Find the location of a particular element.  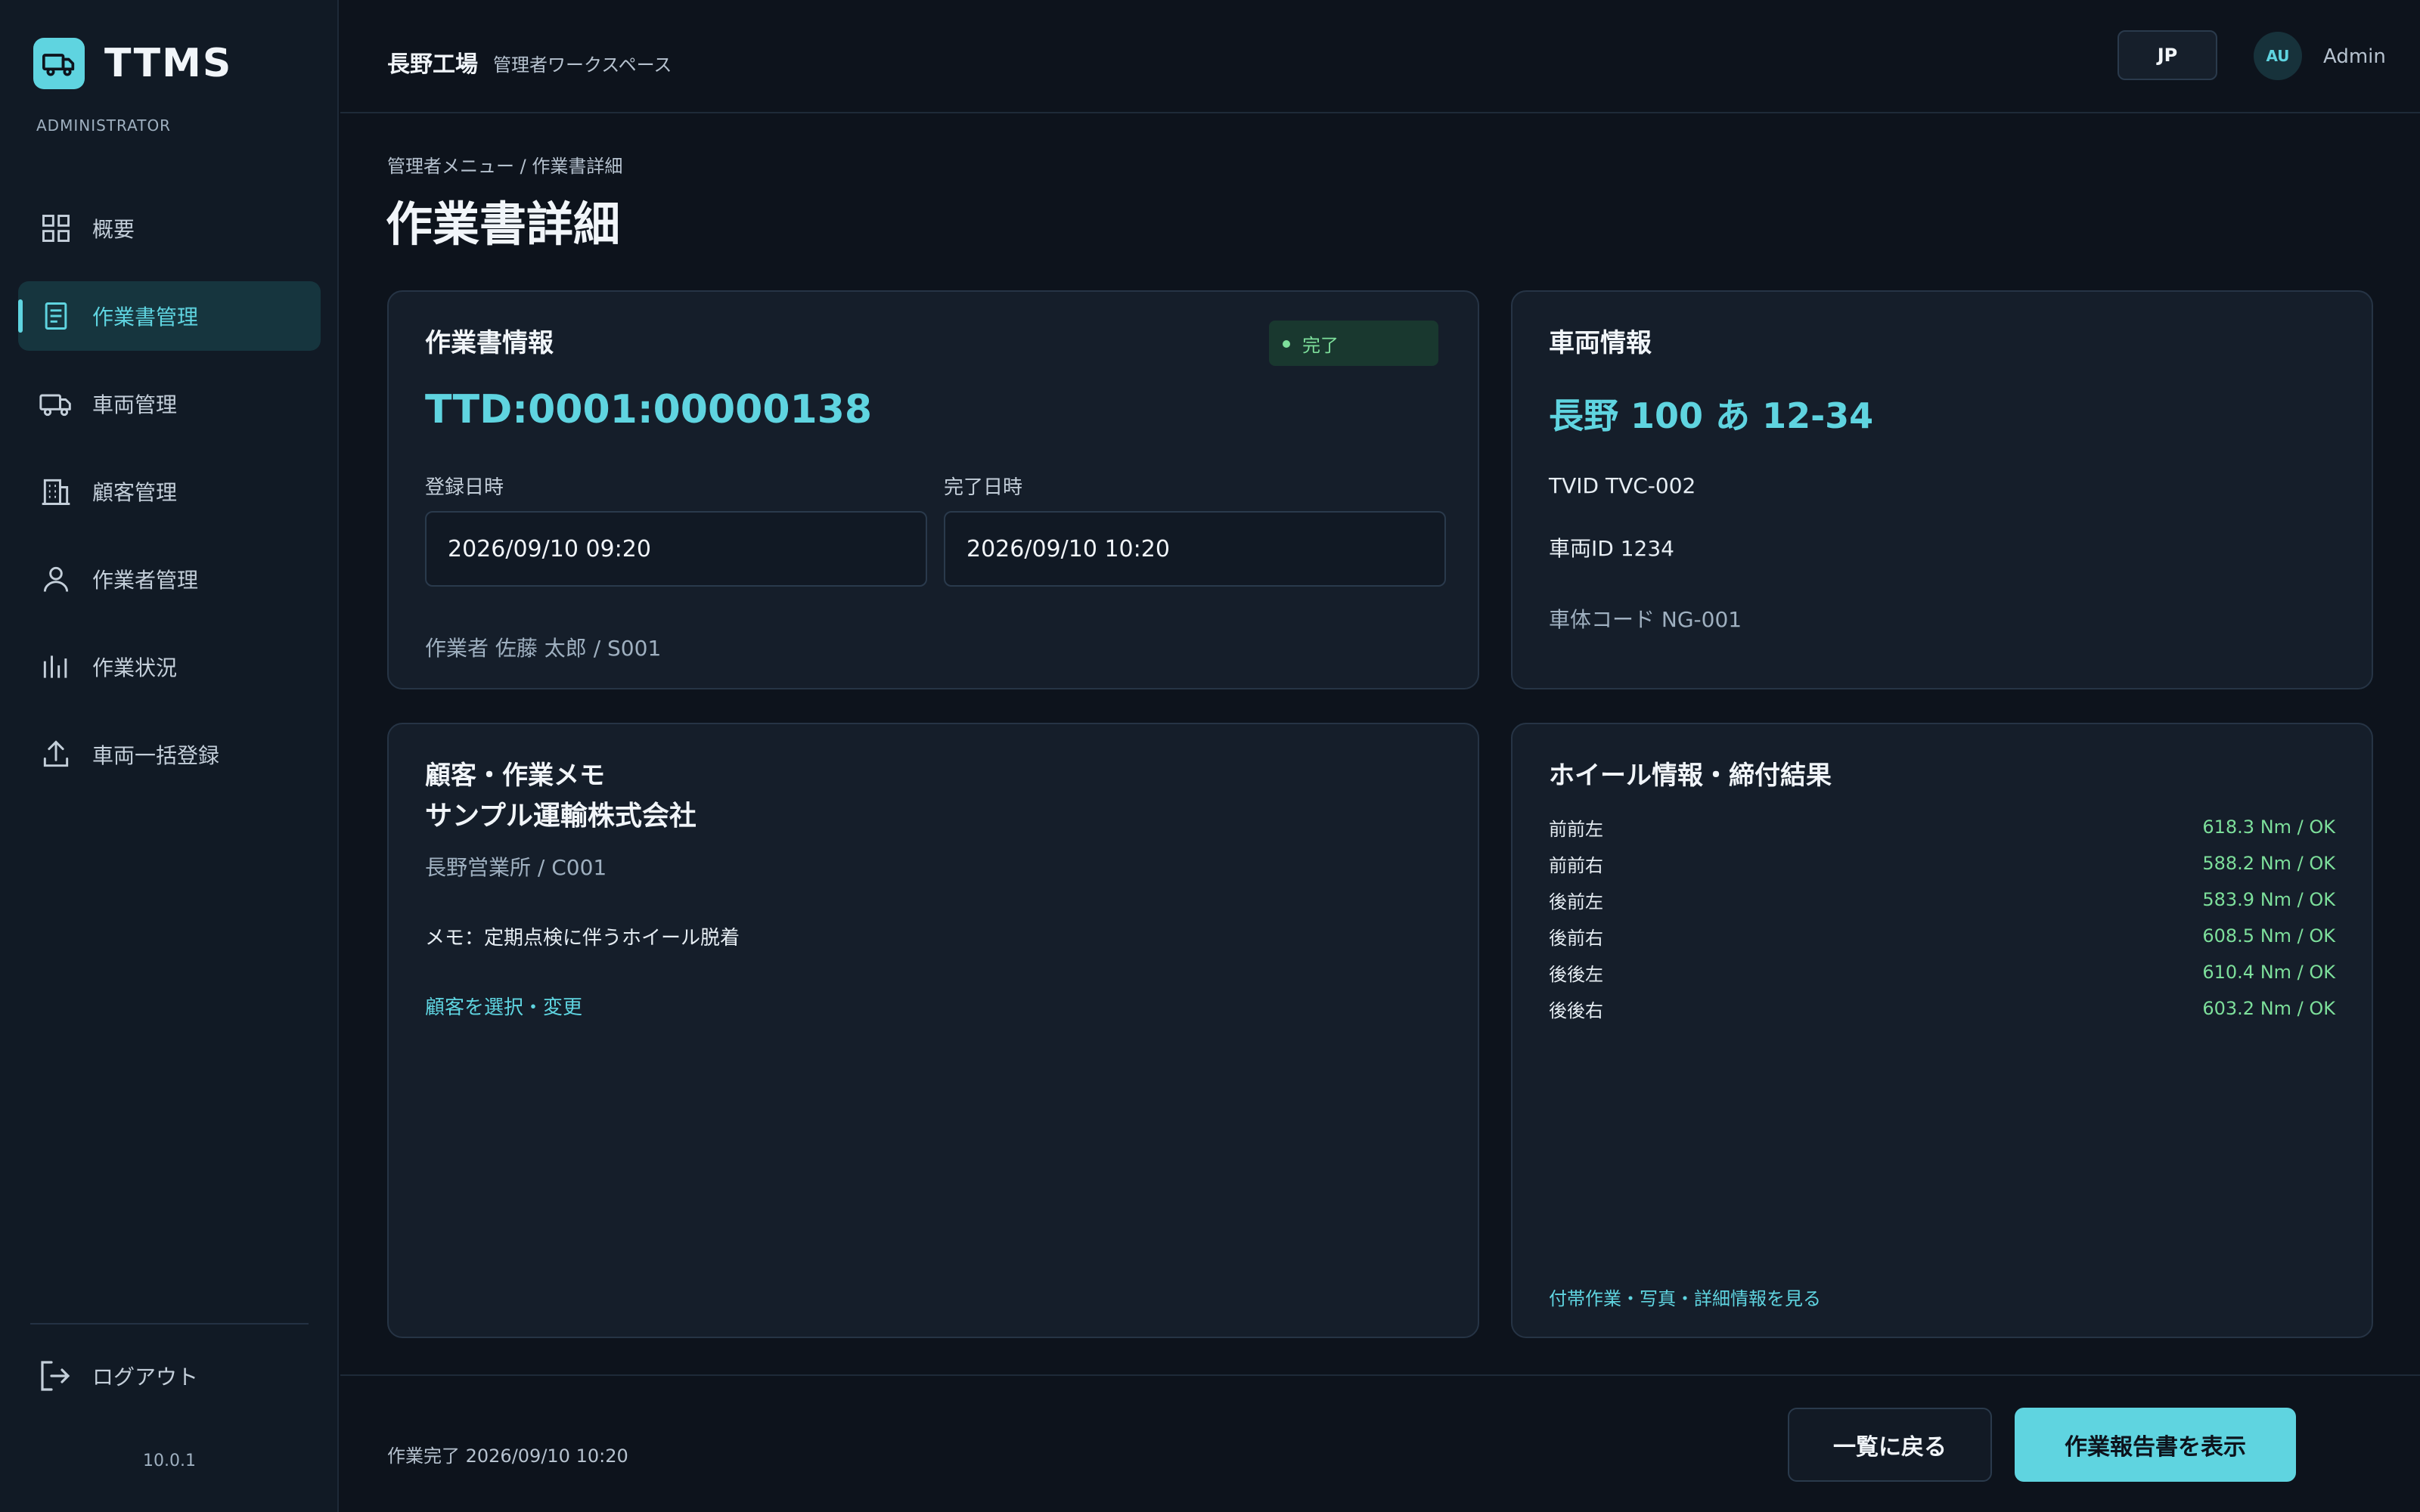

sidebar-item-label: 車両管理 is located at coordinates (135, 404).